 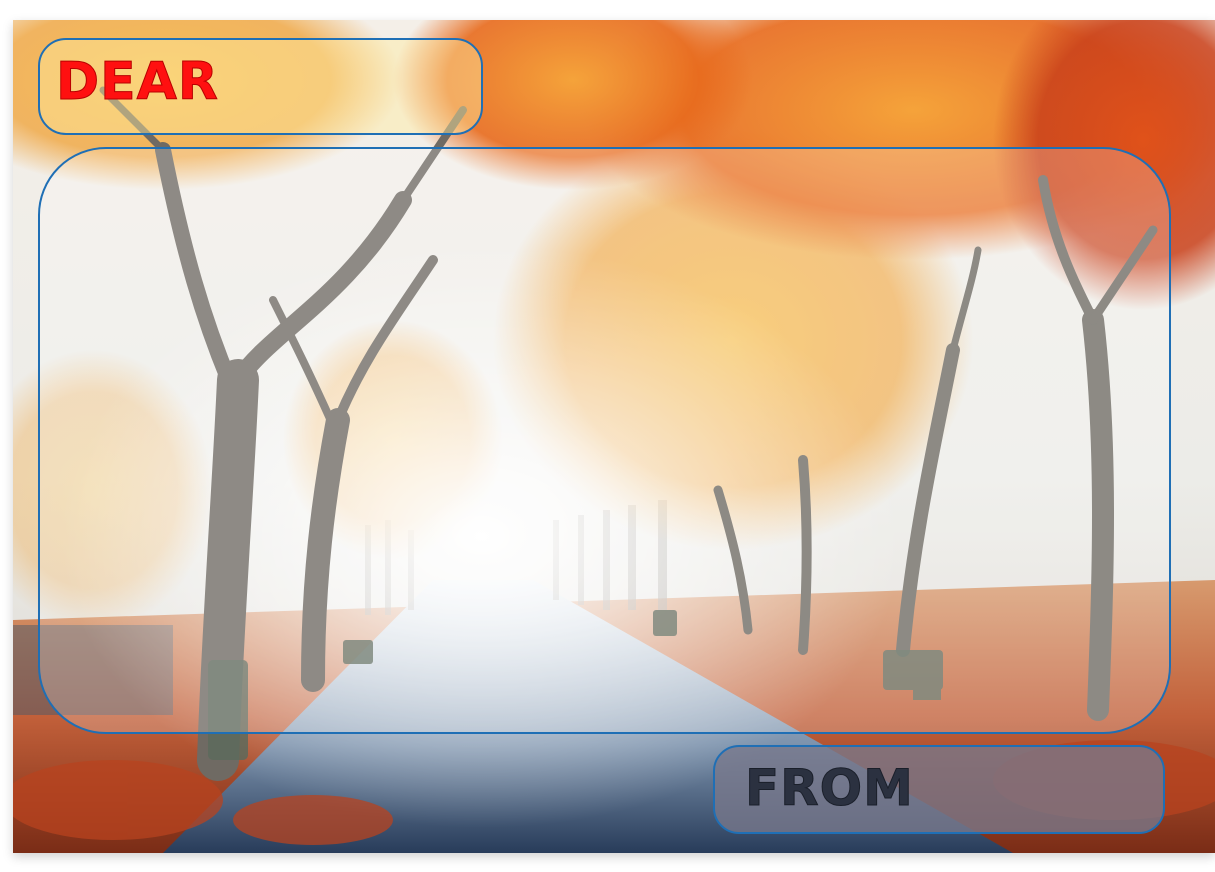 What do you see at coordinates (939, 789) in the screenshot?
I see `from-field: FROM` at bounding box center [939, 789].